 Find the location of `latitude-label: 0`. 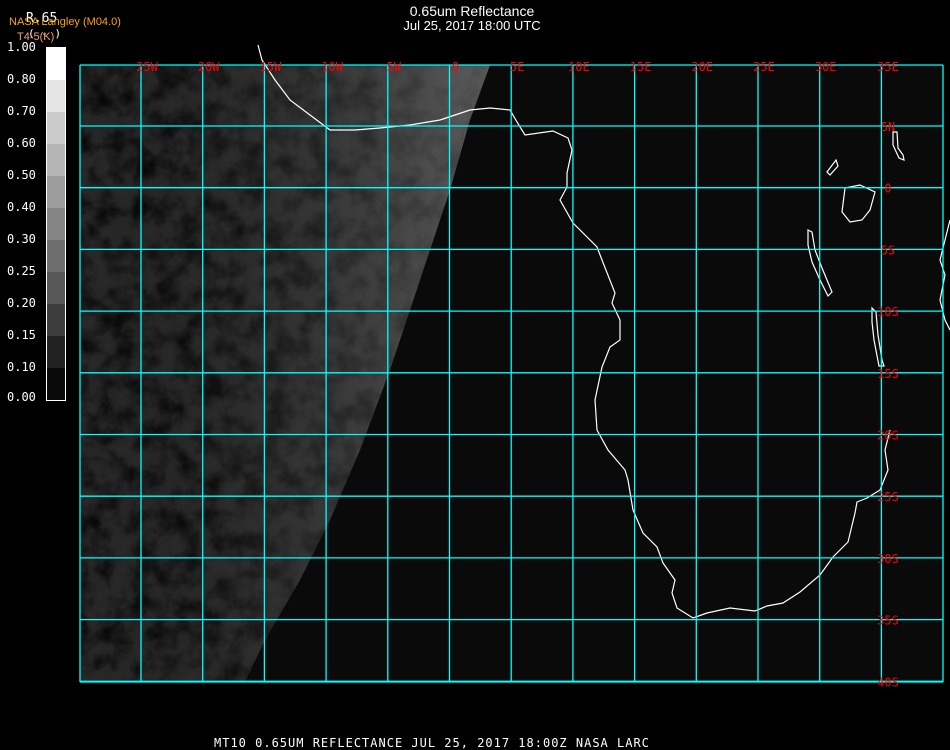

latitude-label: 0 is located at coordinates (887, 189).